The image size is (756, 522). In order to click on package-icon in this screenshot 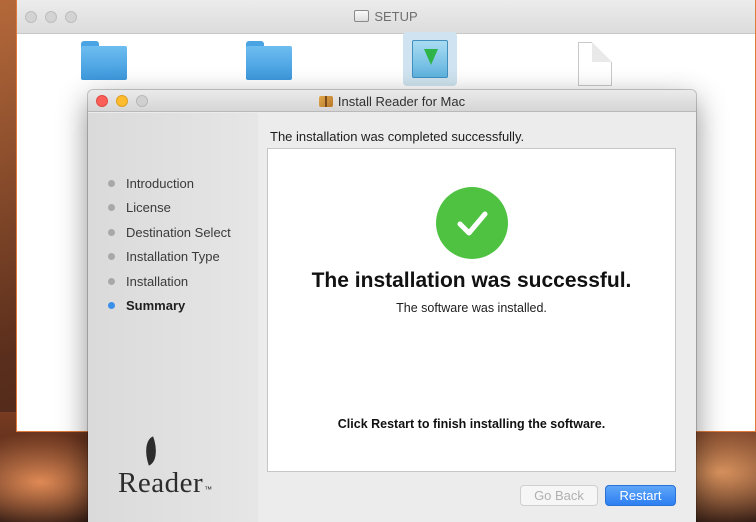, I will do `click(325, 101)`.